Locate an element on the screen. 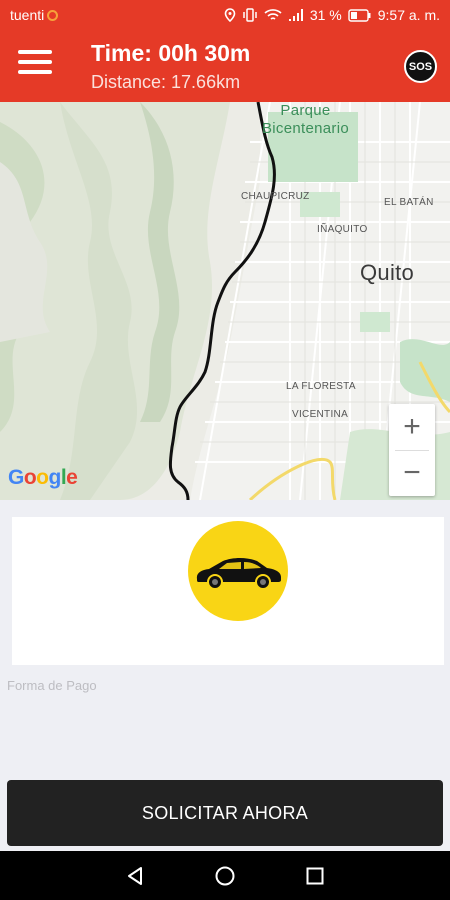  vehicle-option is located at coordinates (238, 571).